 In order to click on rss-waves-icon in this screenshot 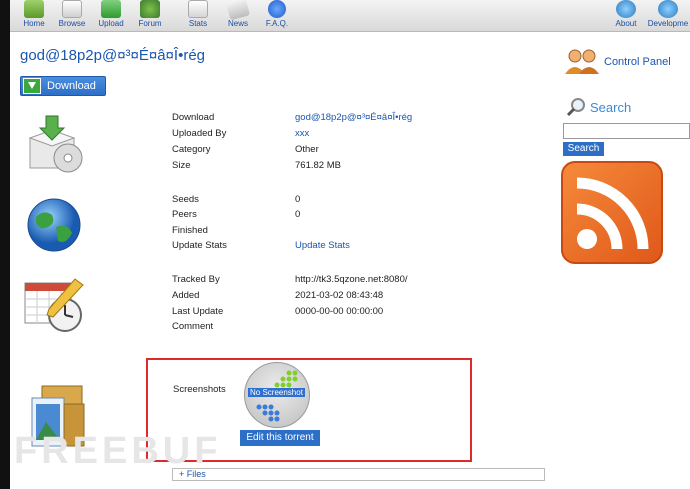, I will do `click(612, 213)`.